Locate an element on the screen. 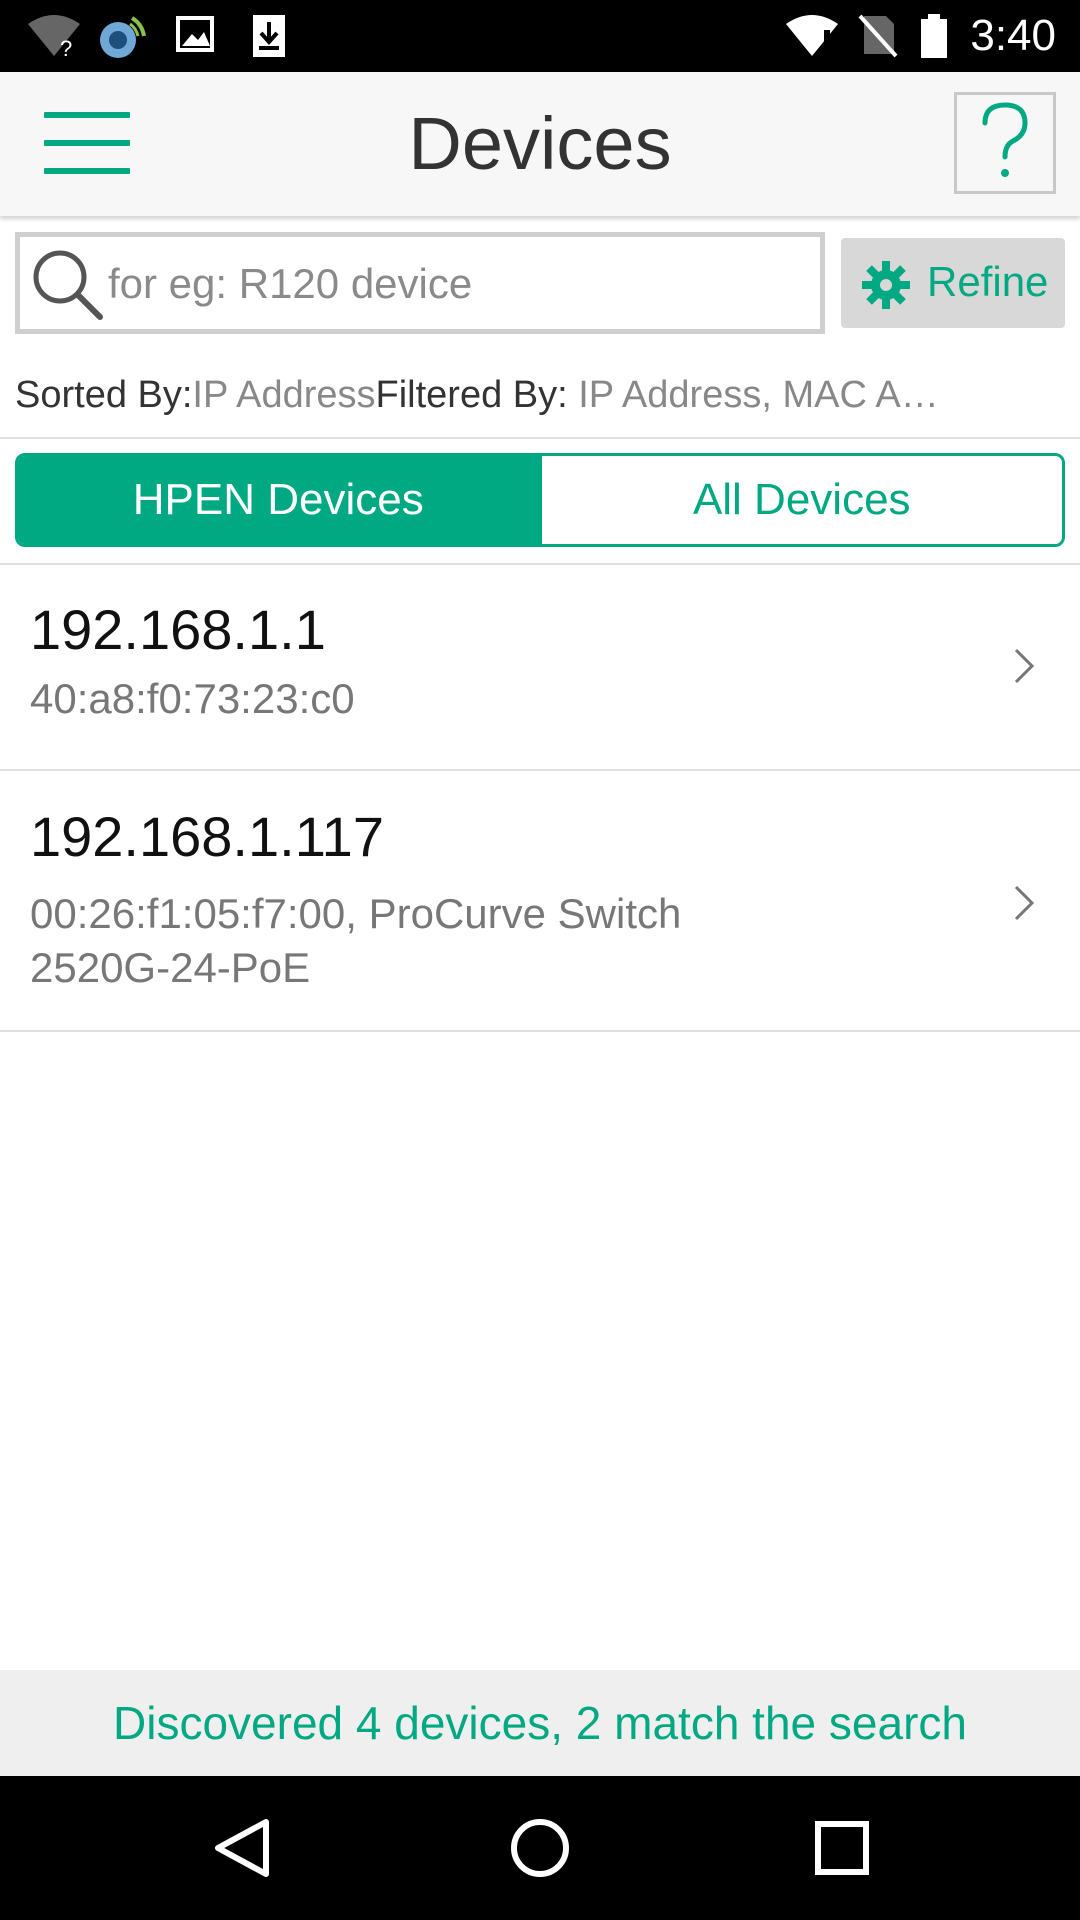  device-type-tabs: HPEN Devices All Devices is located at coordinates (540, 500).